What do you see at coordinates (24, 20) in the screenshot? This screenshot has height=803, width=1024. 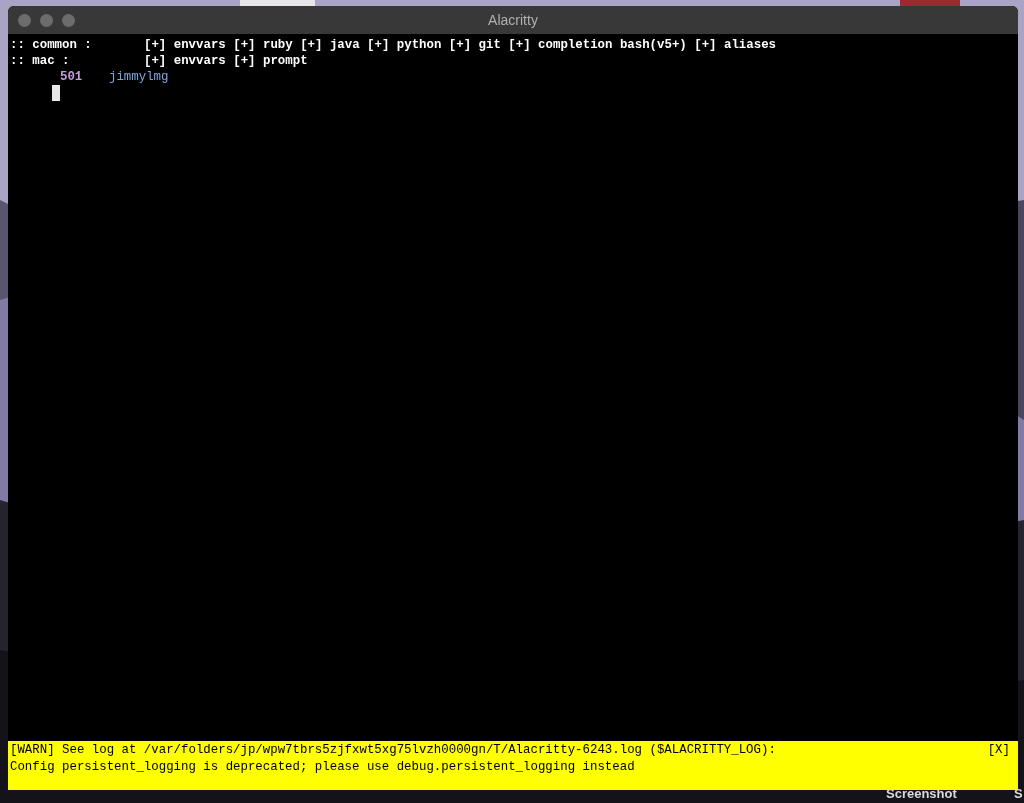 I see `close-button` at bounding box center [24, 20].